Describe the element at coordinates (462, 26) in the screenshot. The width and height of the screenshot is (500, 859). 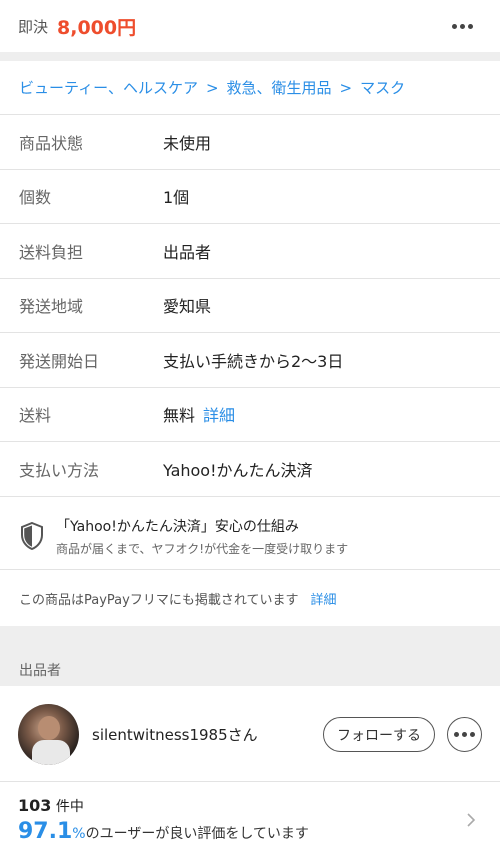
I see `more-options-button` at that location.